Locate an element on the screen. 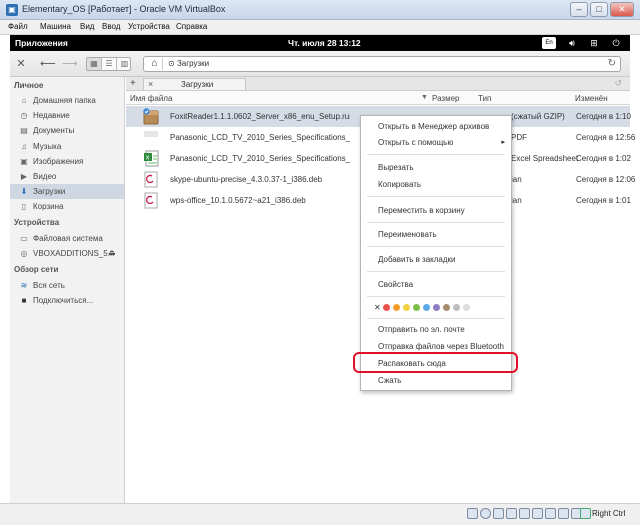  columns-view-icon: ▥ is located at coordinates (124, 64).